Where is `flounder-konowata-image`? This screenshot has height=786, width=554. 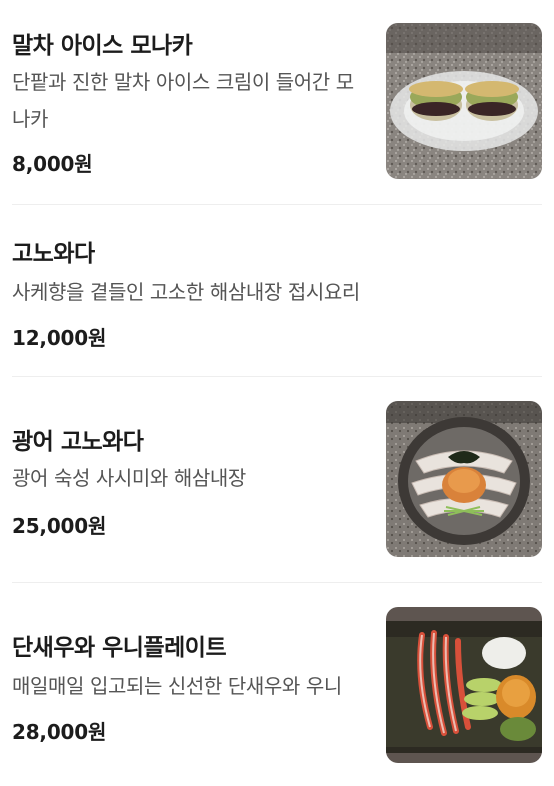
flounder-konowata-image is located at coordinates (464, 479).